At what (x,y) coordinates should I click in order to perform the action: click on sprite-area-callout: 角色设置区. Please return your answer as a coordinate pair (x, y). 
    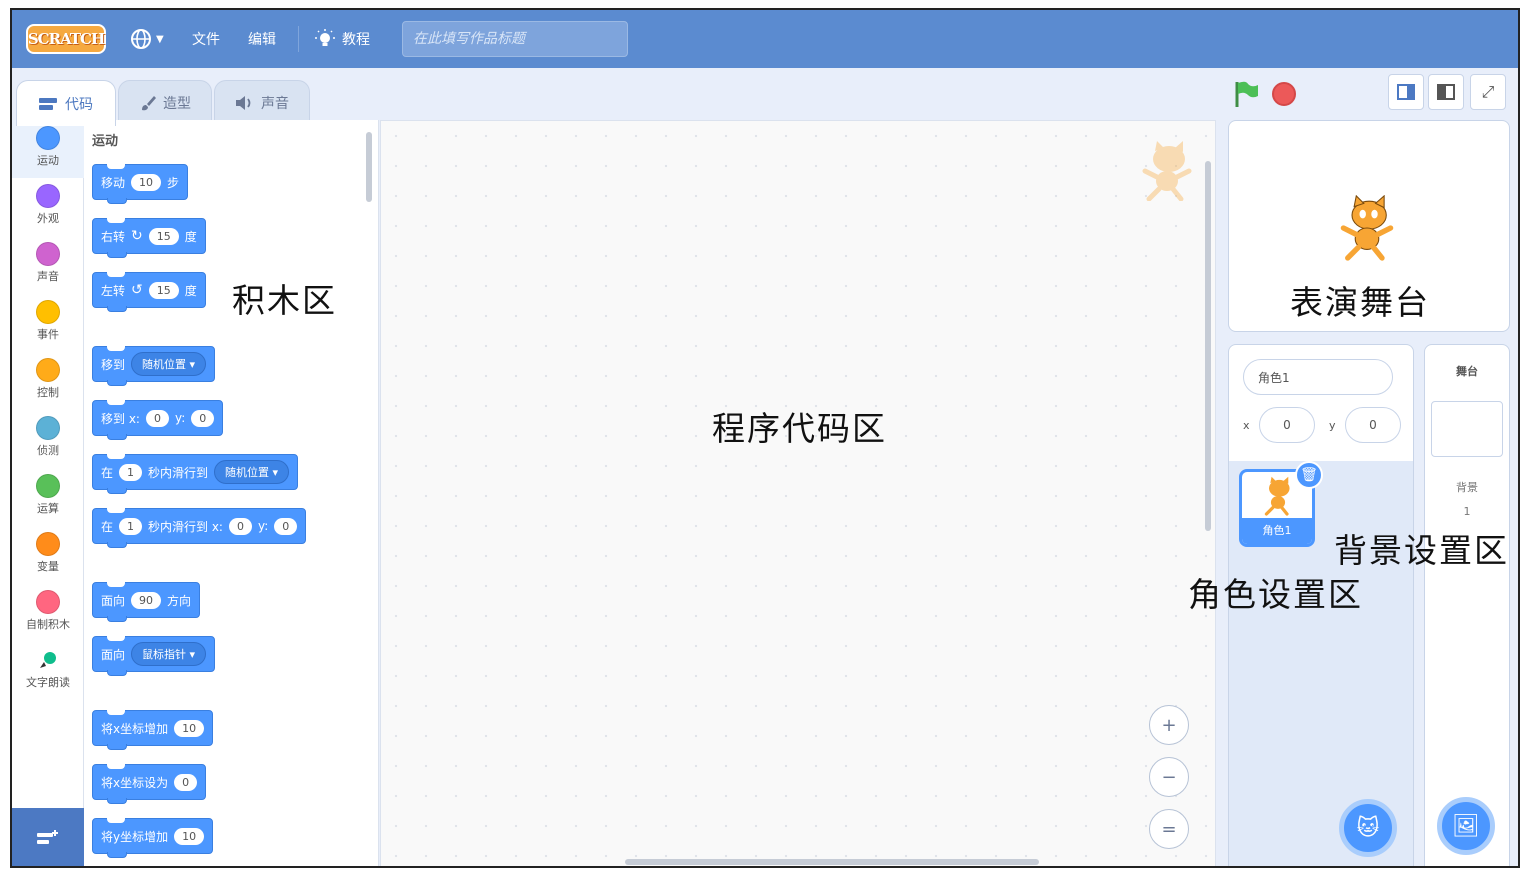
    Looking at the image, I should click on (1275, 594).